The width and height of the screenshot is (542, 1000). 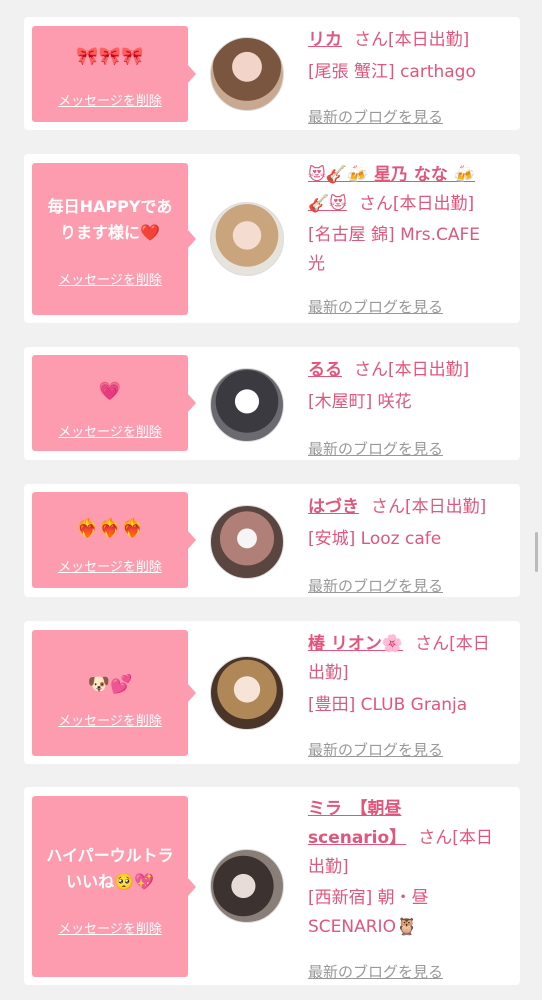 I want to click on cast-name-link: るる, so click(x=325, y=370).